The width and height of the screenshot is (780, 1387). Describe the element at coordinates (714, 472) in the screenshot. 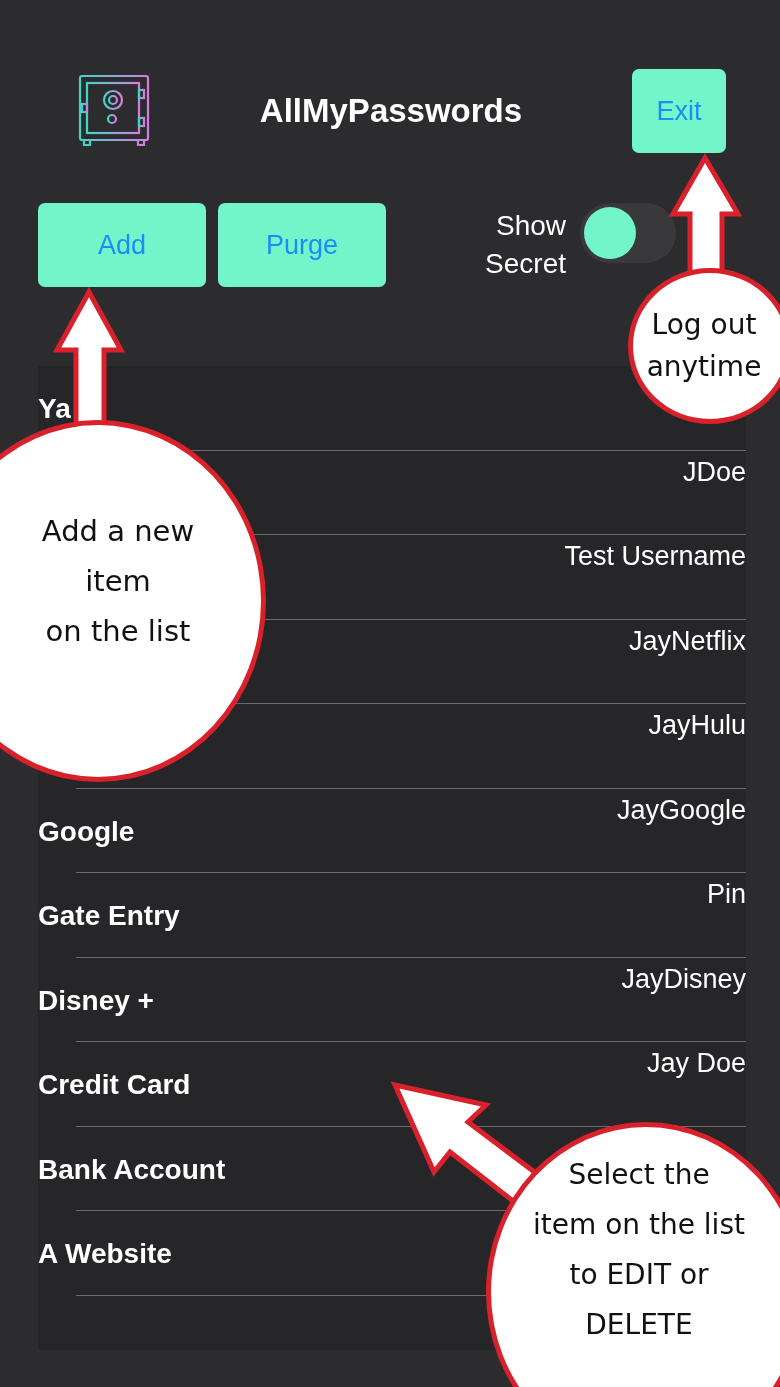

I see `entry-username: JDoe` at that location.